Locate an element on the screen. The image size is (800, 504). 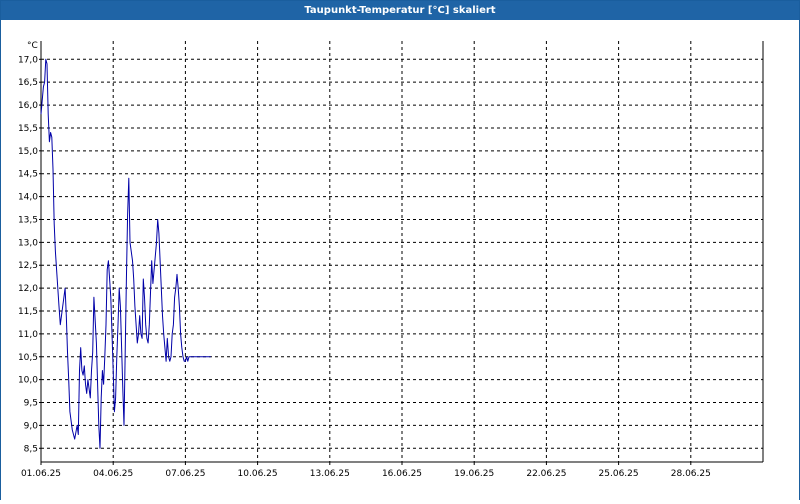
window-title: Taupunkt-Temperatur [°C] skaliert is located at coordinates (400, 10).